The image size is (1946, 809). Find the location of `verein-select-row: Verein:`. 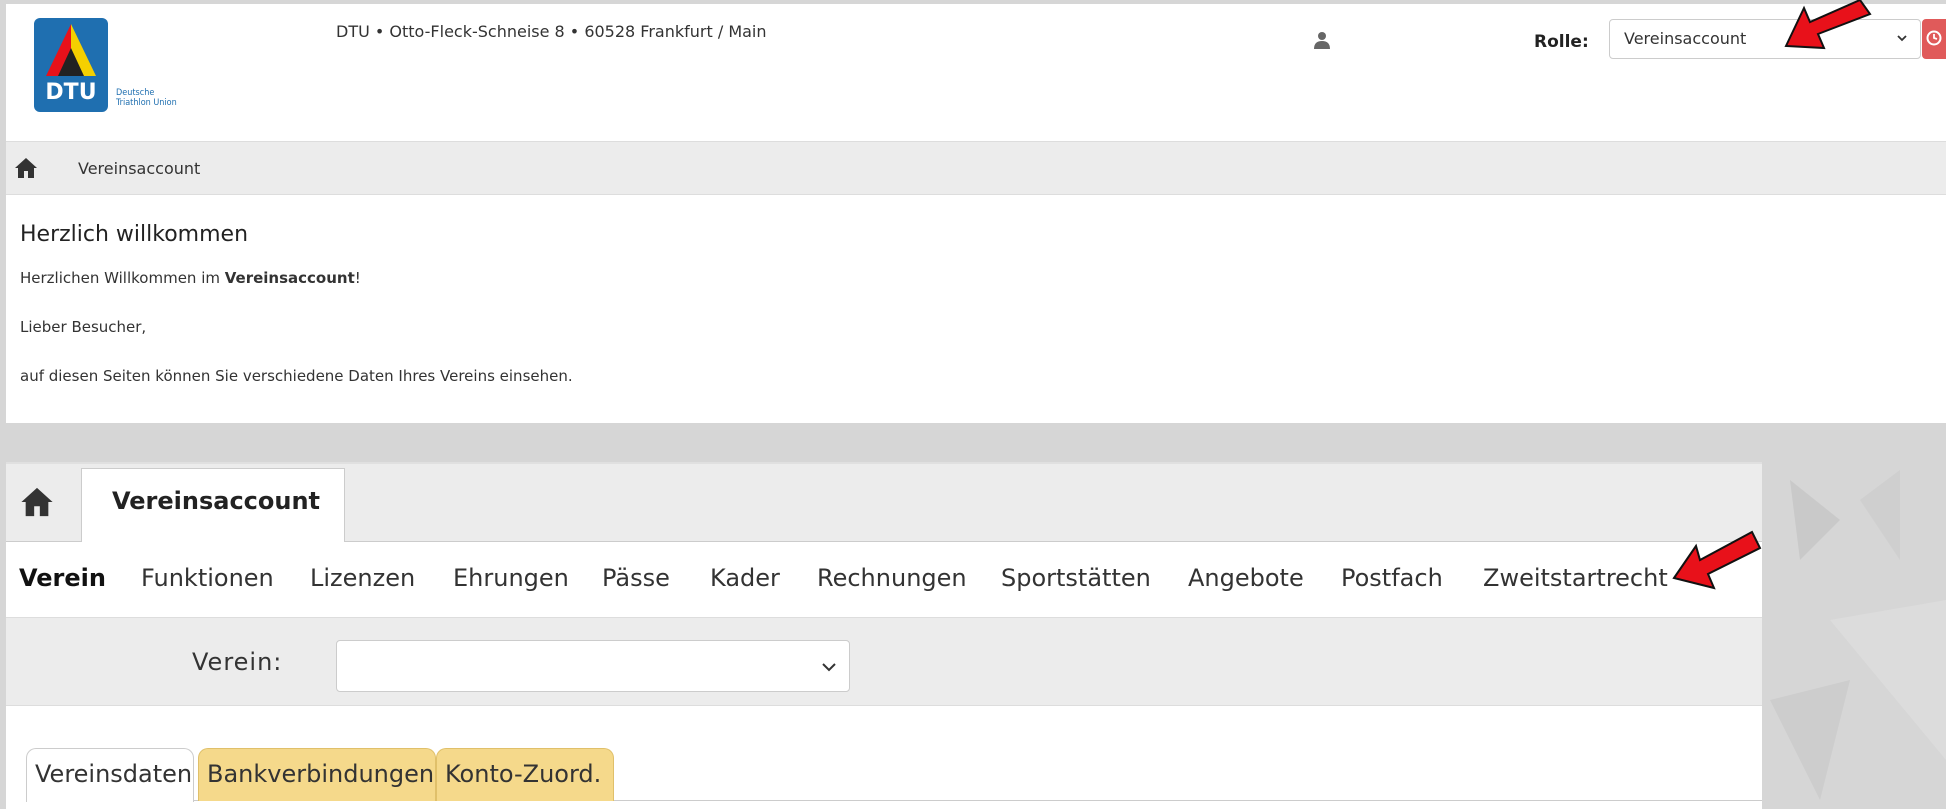

verein-select-row: Verein: is located at coordinates (884, 662).